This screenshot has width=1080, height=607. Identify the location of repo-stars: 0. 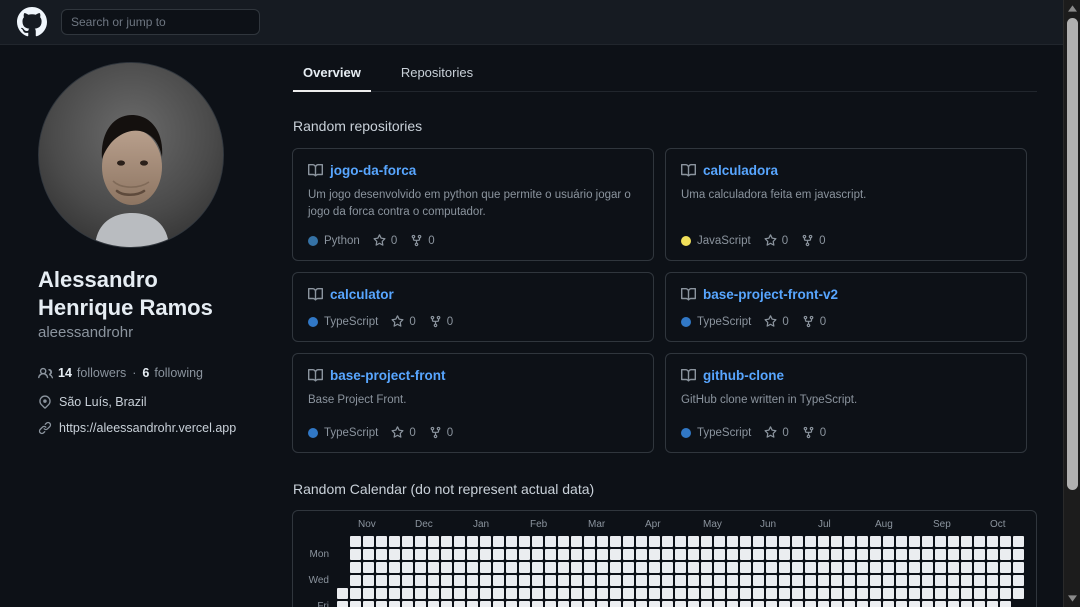
(776, 321).